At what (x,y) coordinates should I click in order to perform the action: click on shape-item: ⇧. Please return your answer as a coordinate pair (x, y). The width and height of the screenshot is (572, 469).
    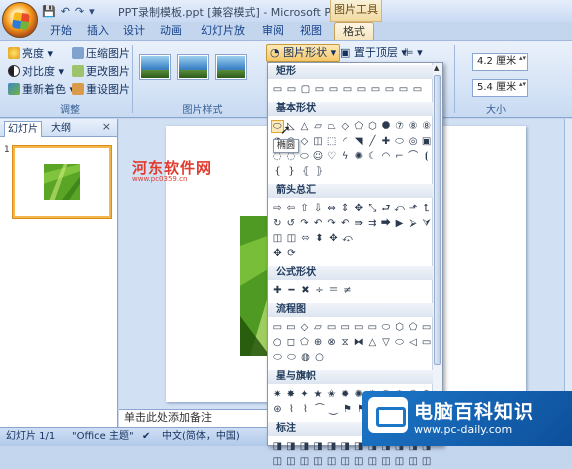
    Looking at the image, I should click on (304, 208).